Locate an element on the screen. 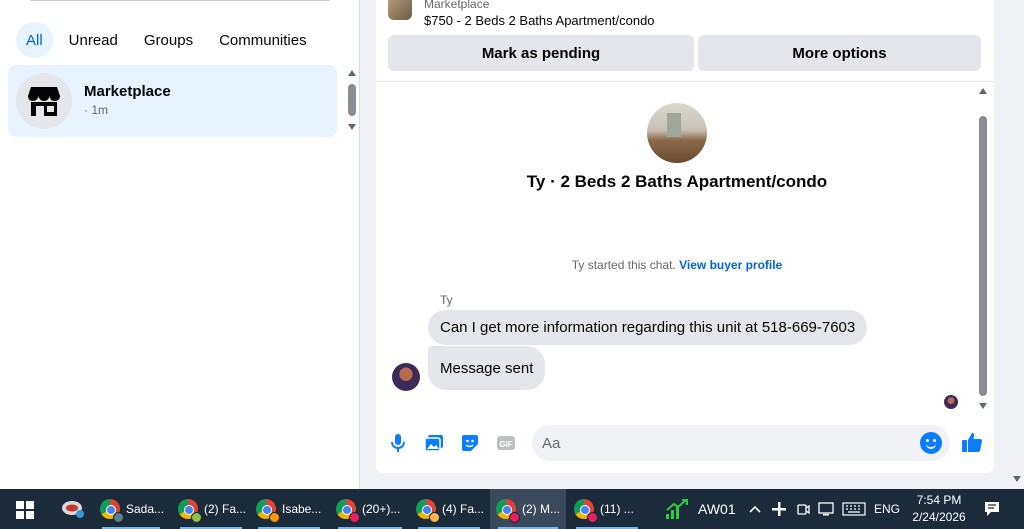 The height and width of the screenshot is (529, 1024). message-composer: GIF is located at coordinates (685, 443).